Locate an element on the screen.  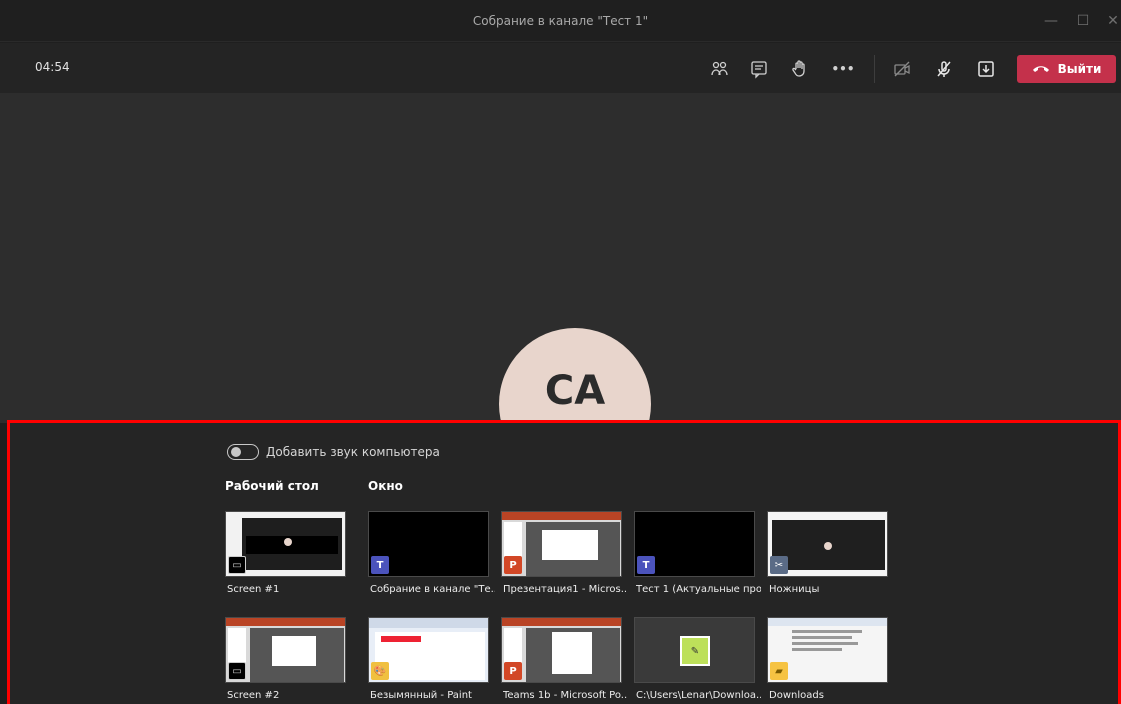
meeting-toolbar: 04:54 ••• is located at coordinates (560, 68).